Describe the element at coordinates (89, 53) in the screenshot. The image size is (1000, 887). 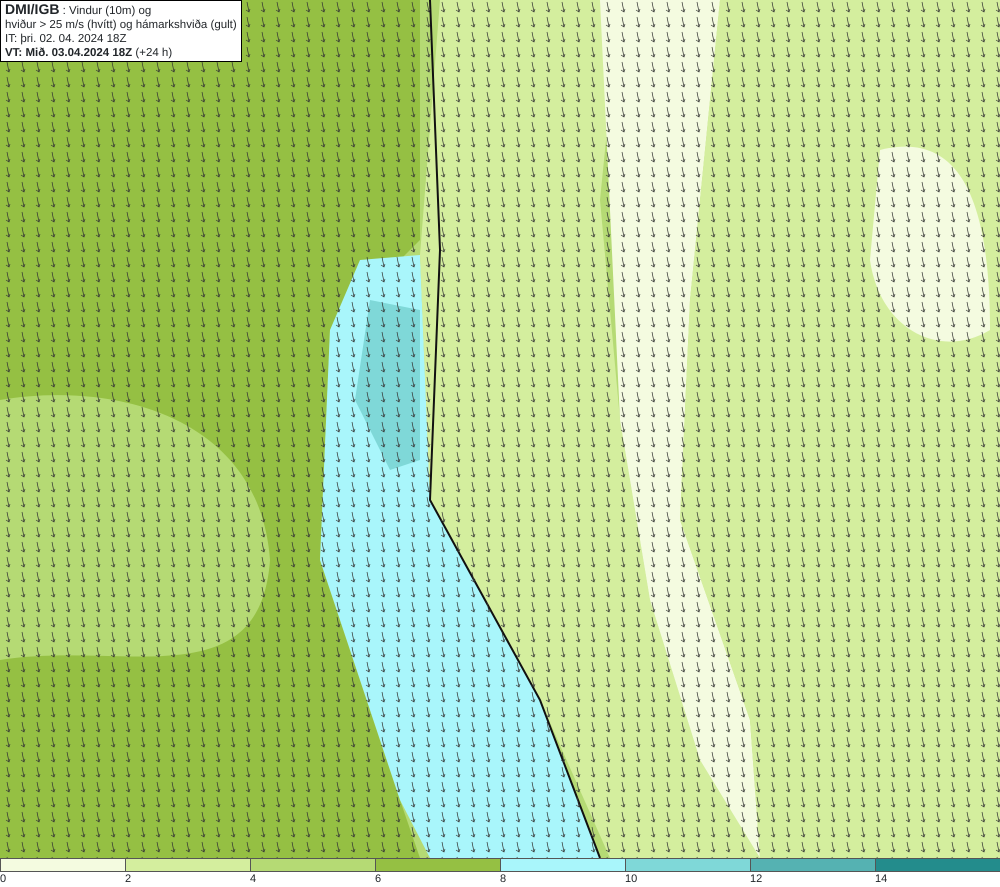
I see `title-line: VT: Mið. 03.04.2024 18Z (+24 h)` at that location.